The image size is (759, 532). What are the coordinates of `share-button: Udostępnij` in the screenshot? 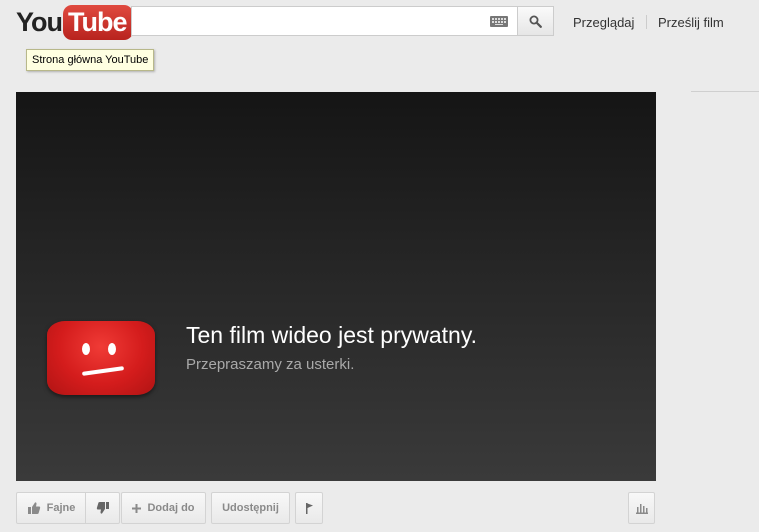 It's located at (250, 508).